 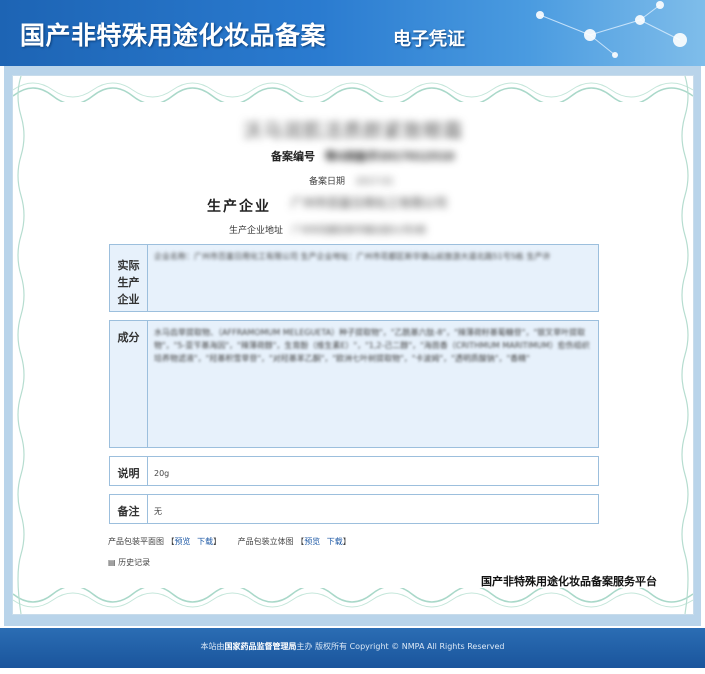 I want to click on plan-download-link: 下载, so click(x=205, y=541).